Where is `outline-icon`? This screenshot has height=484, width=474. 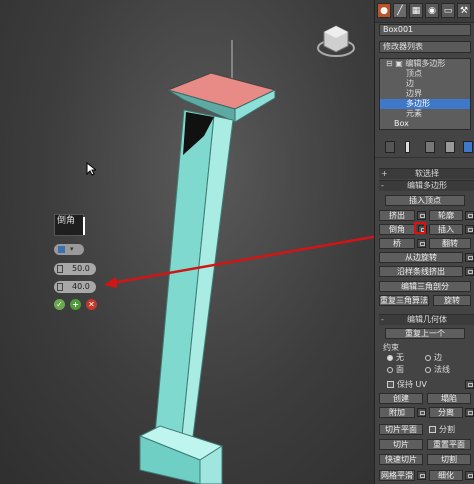 outline-icon is located at coordinates (60, 287).